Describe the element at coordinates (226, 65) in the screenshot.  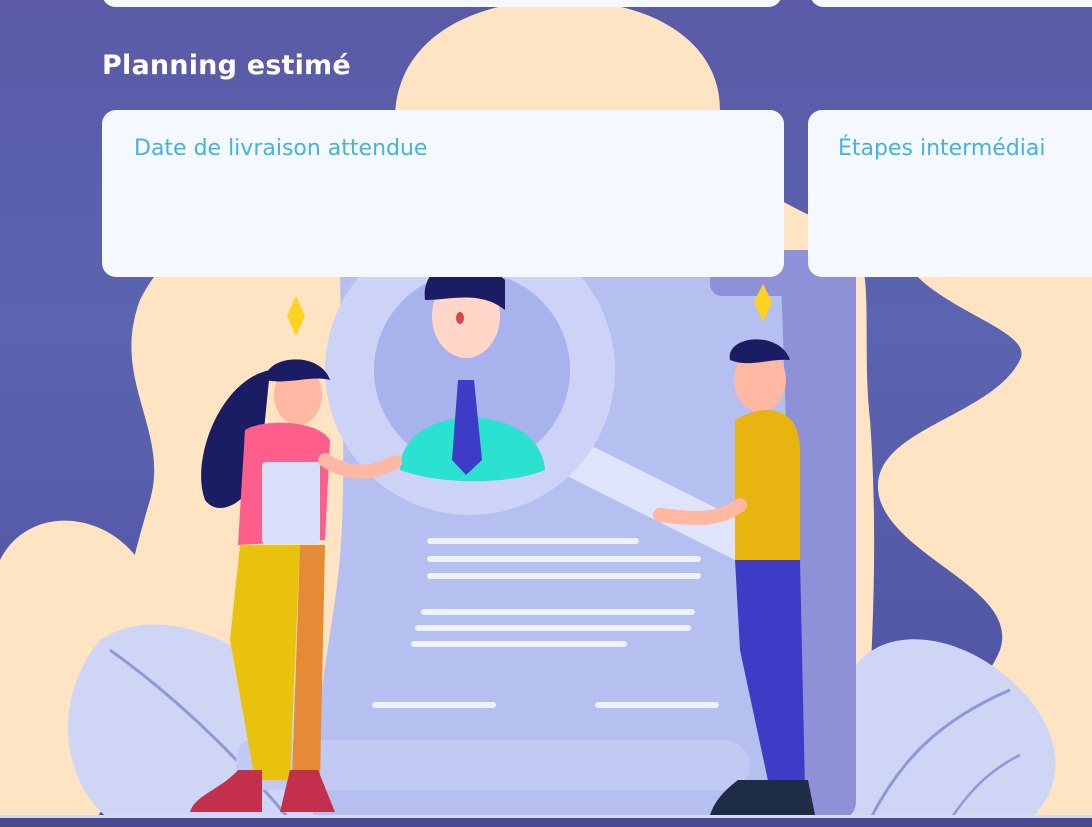
I see `section-title: Planning estimé` at that location.